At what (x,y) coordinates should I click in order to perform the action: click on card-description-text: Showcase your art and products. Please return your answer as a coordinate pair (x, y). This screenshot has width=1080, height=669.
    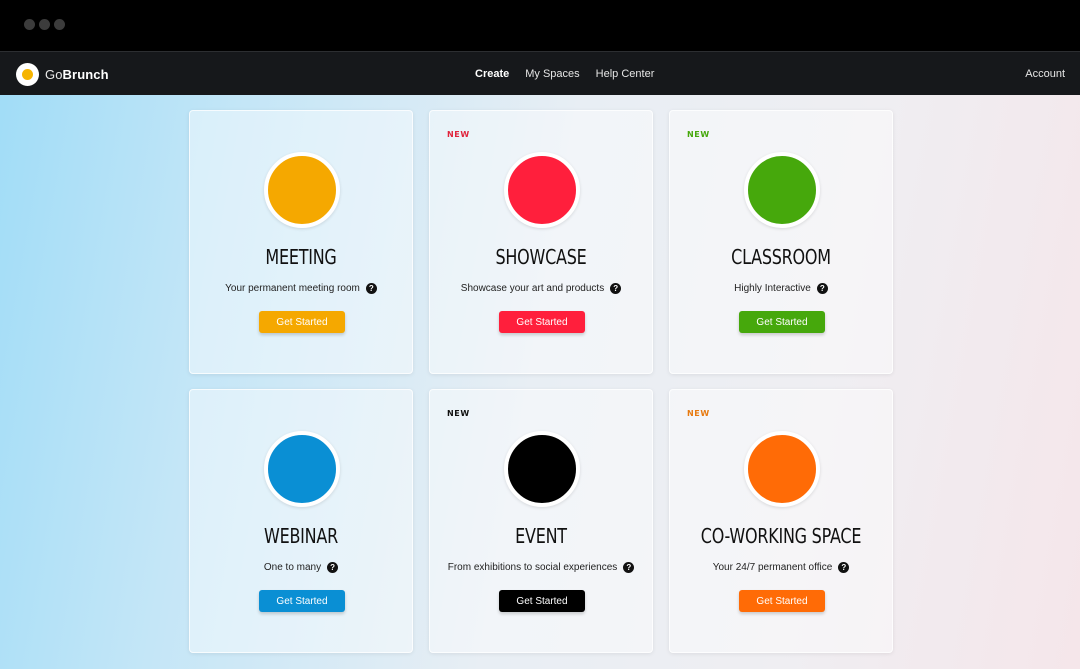
    Looking at the image, I should click on (532, 288).